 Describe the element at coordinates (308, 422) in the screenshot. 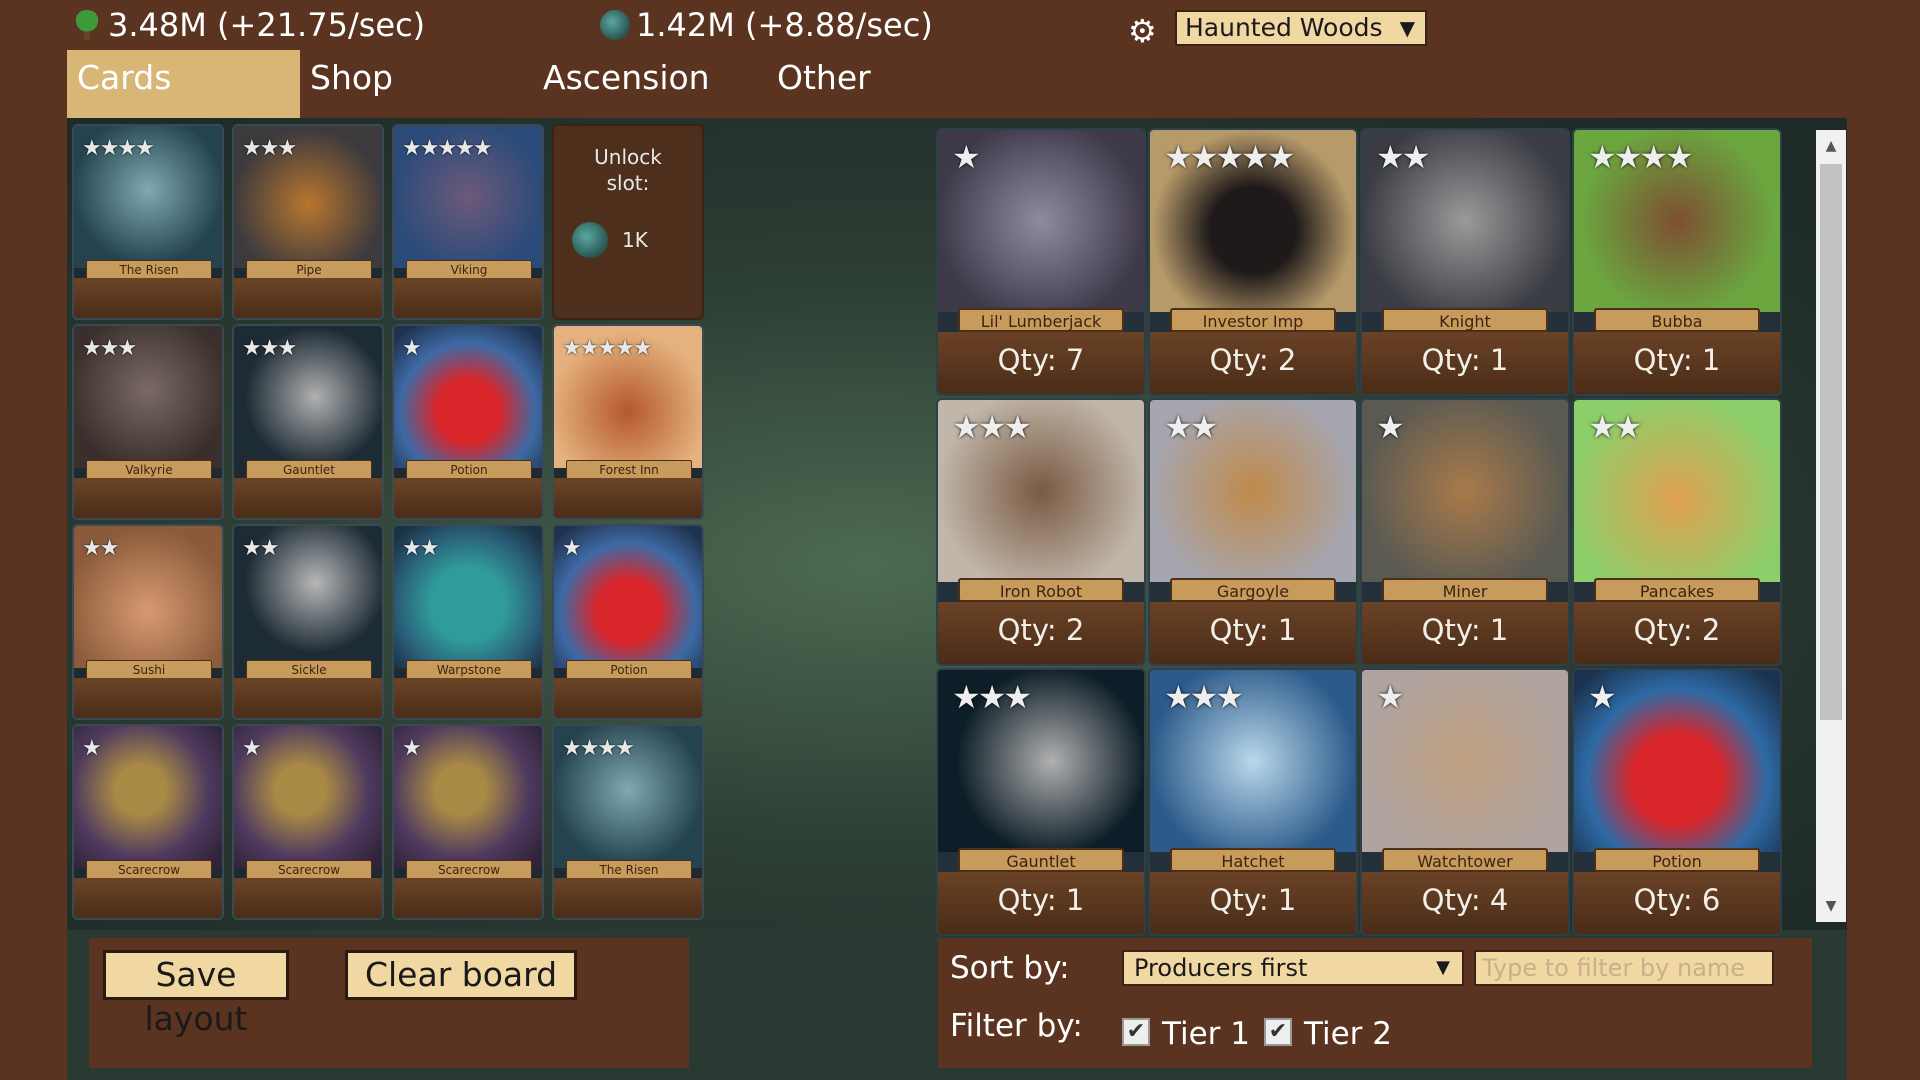

I see `board-card-gauntlet: ★★★ Gauntlet` at that location.